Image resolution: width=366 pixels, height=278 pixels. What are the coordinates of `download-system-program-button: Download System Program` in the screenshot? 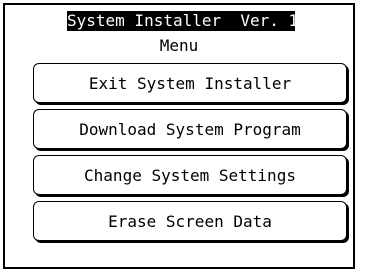 It's located at (190, 129).